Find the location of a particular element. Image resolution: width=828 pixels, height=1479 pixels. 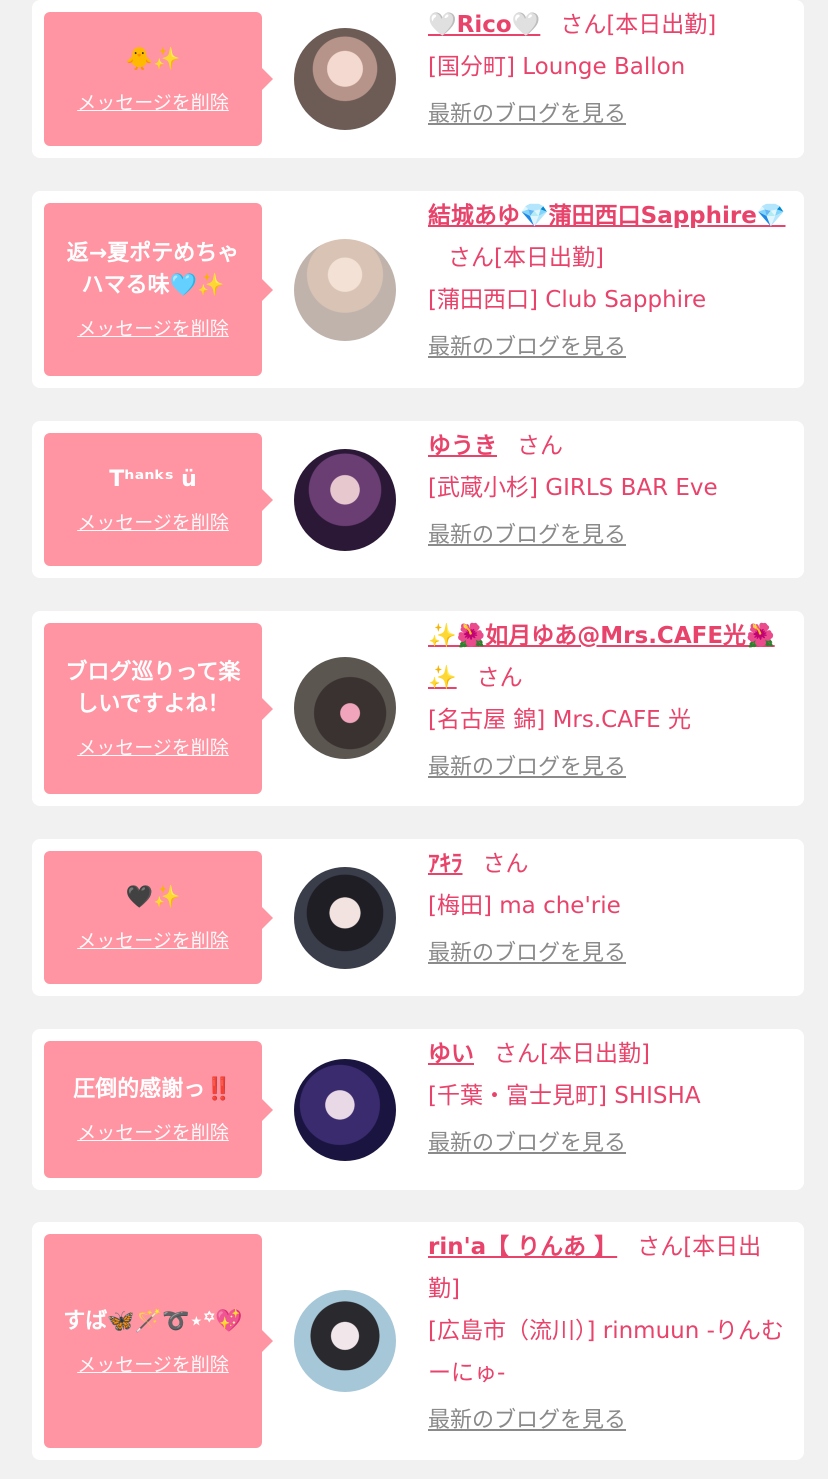

cast-name-link: ゆい is located at coordinates (451, 1054).